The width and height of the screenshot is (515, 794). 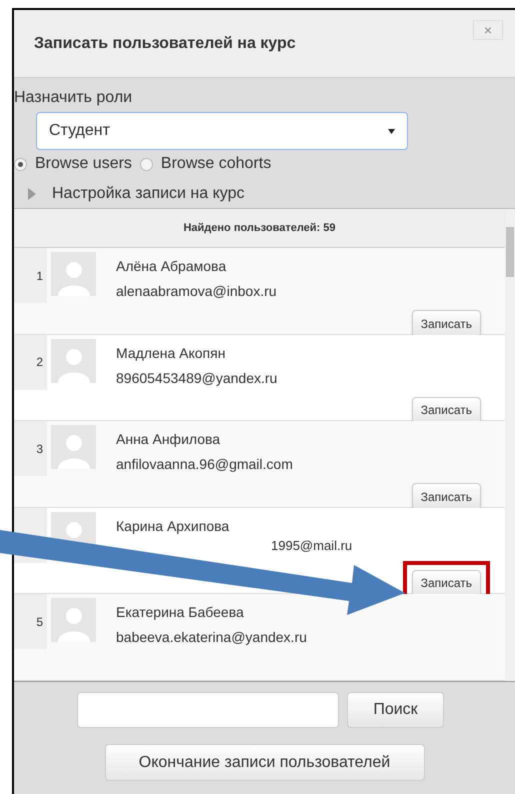 What do you see at coordinates (204, 464) in the screenshot?
I see `user-email: anfilovaanna.96@gmail.com` at bounding box center [204, 464].